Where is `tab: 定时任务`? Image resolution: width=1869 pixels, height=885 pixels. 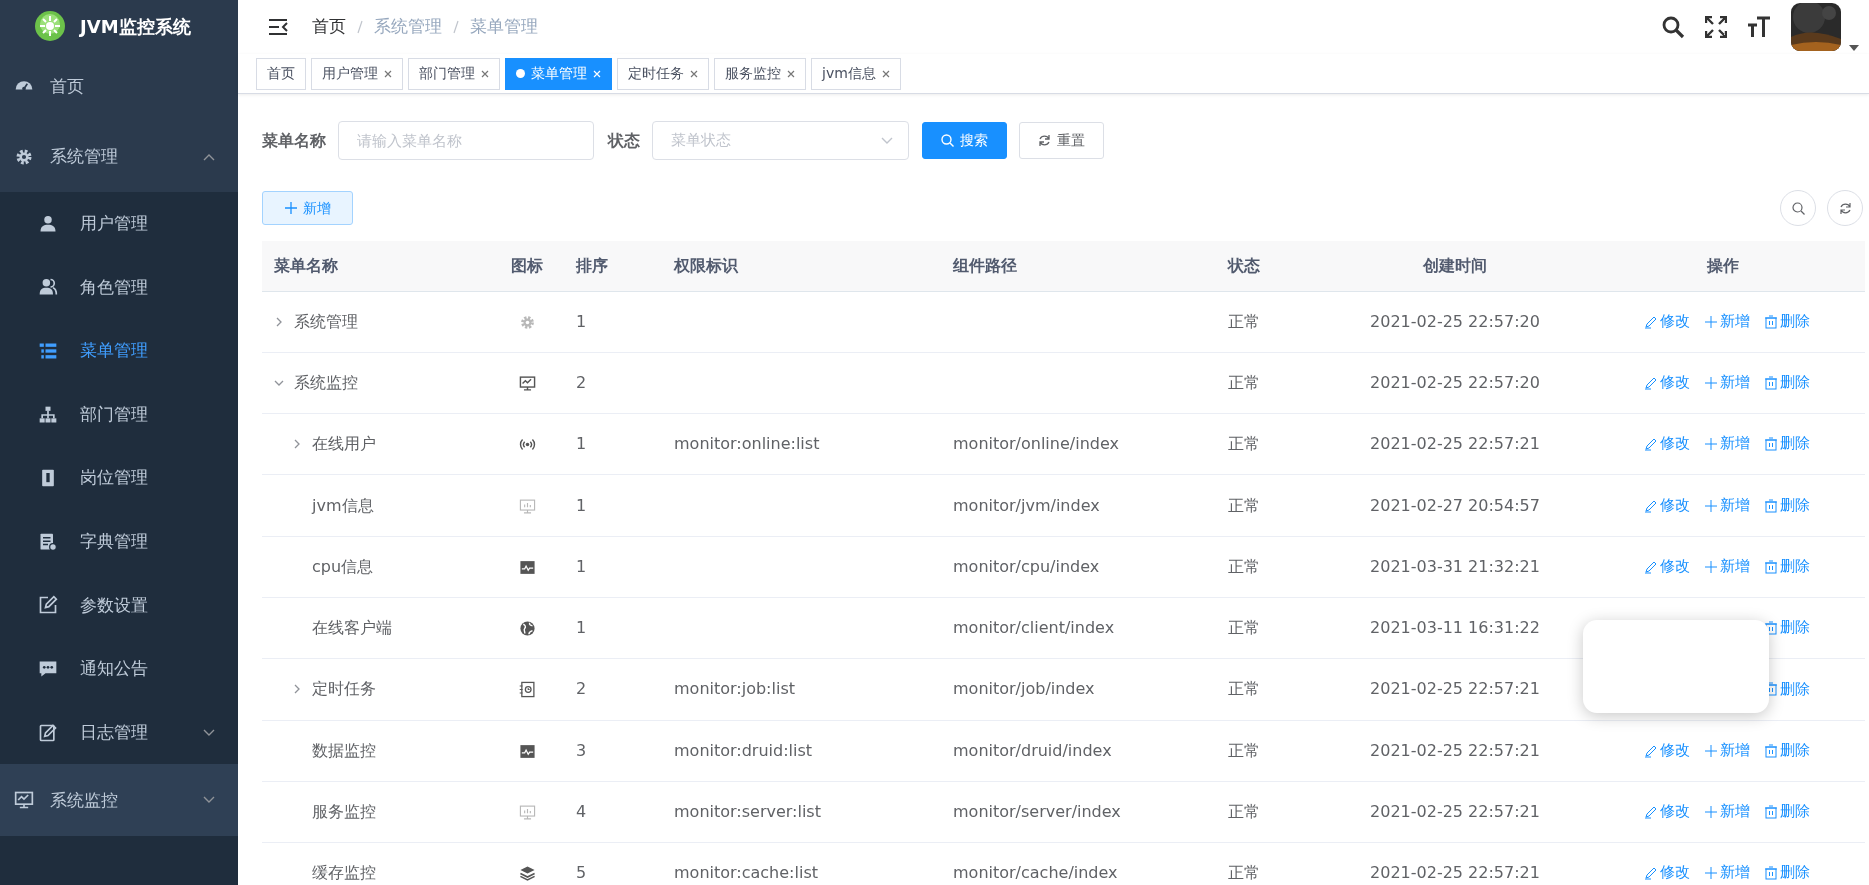 tab: 定时任务 is located at coordinates (663, 73).